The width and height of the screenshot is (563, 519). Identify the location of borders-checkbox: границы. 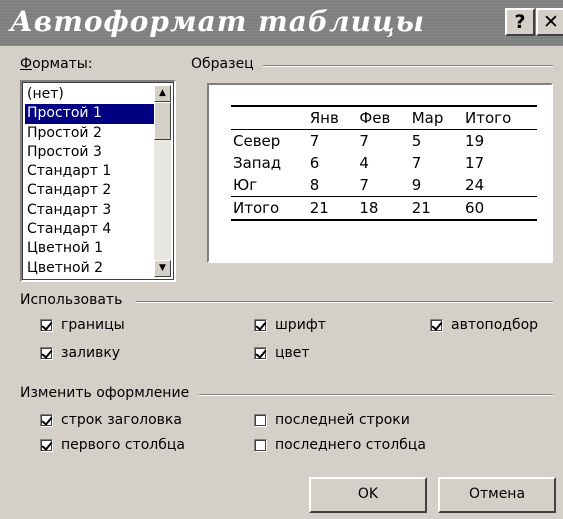
(82, 325).